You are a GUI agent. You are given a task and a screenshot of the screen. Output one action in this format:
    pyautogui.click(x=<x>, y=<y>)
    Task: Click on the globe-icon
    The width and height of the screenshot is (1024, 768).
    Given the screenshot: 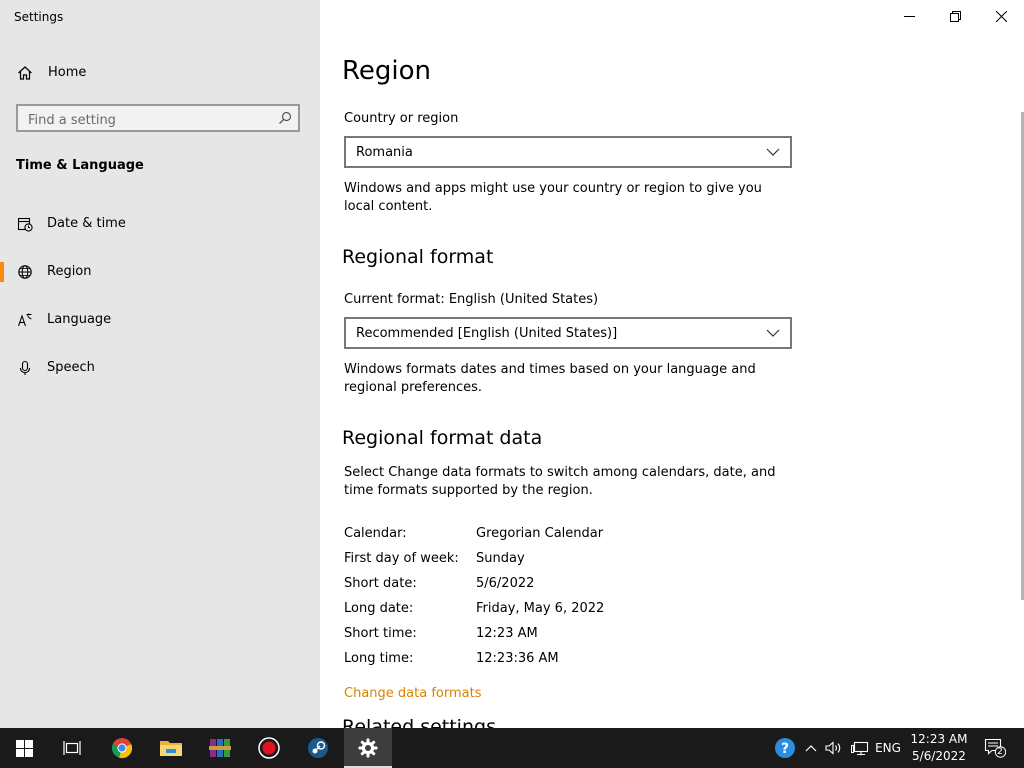 What is the action you would take?
    pyautogui.click(x=25, y=272)
    